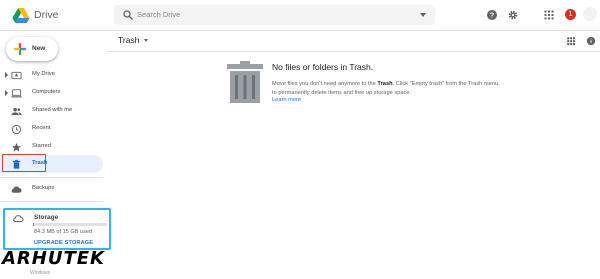 This screenshot has width=600, height=279. Describe the element at coordinates (40, 273) in the screenshot. I see `watermark-subtext: Windows` at that location.